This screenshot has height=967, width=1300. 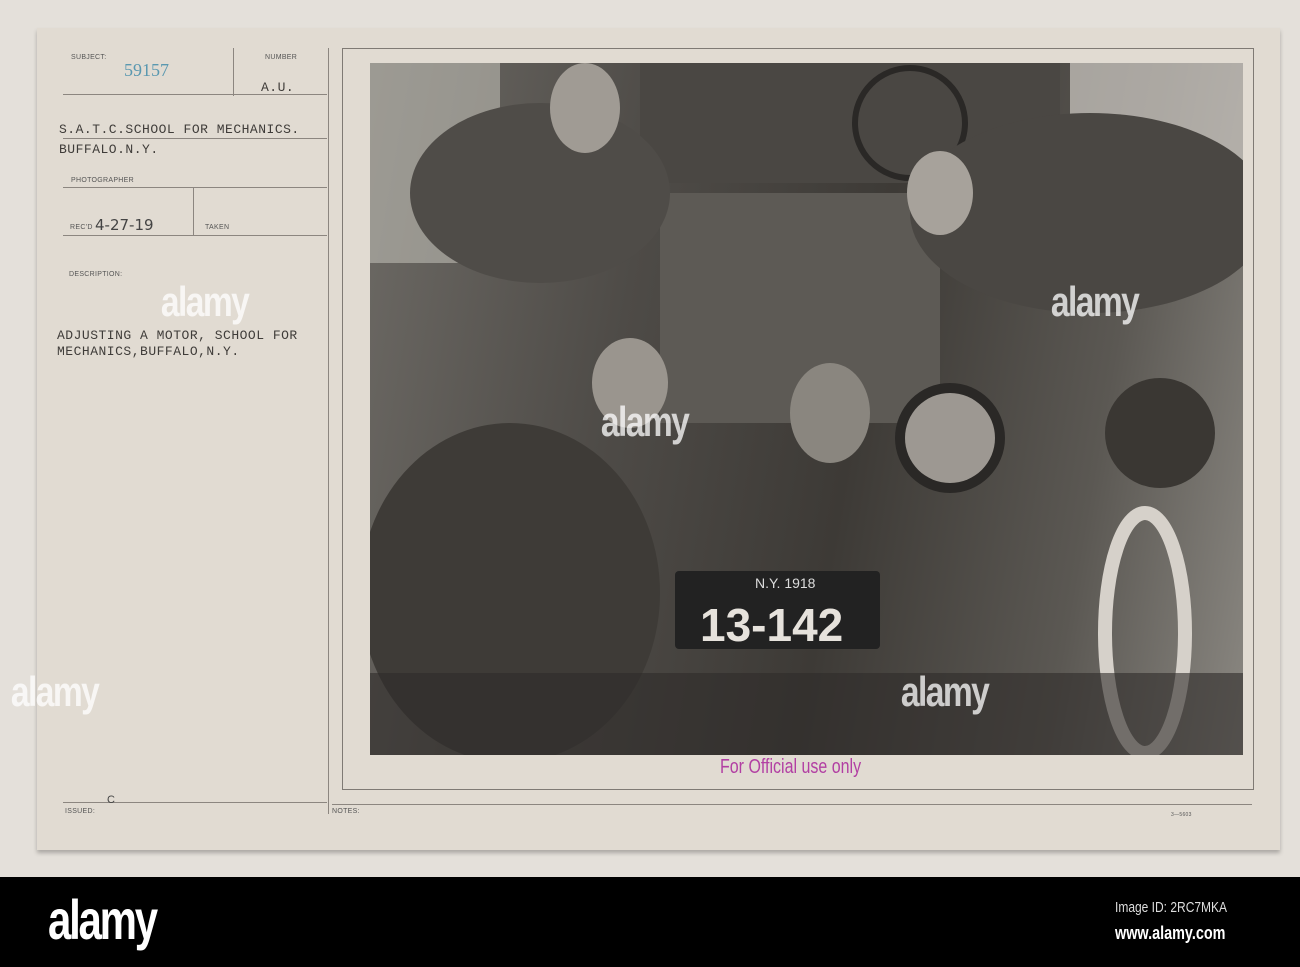 What do you see at coordinates (146, 70) in the screenshot?
I see `subject-number: 59157` at bounding box center [146, 70].